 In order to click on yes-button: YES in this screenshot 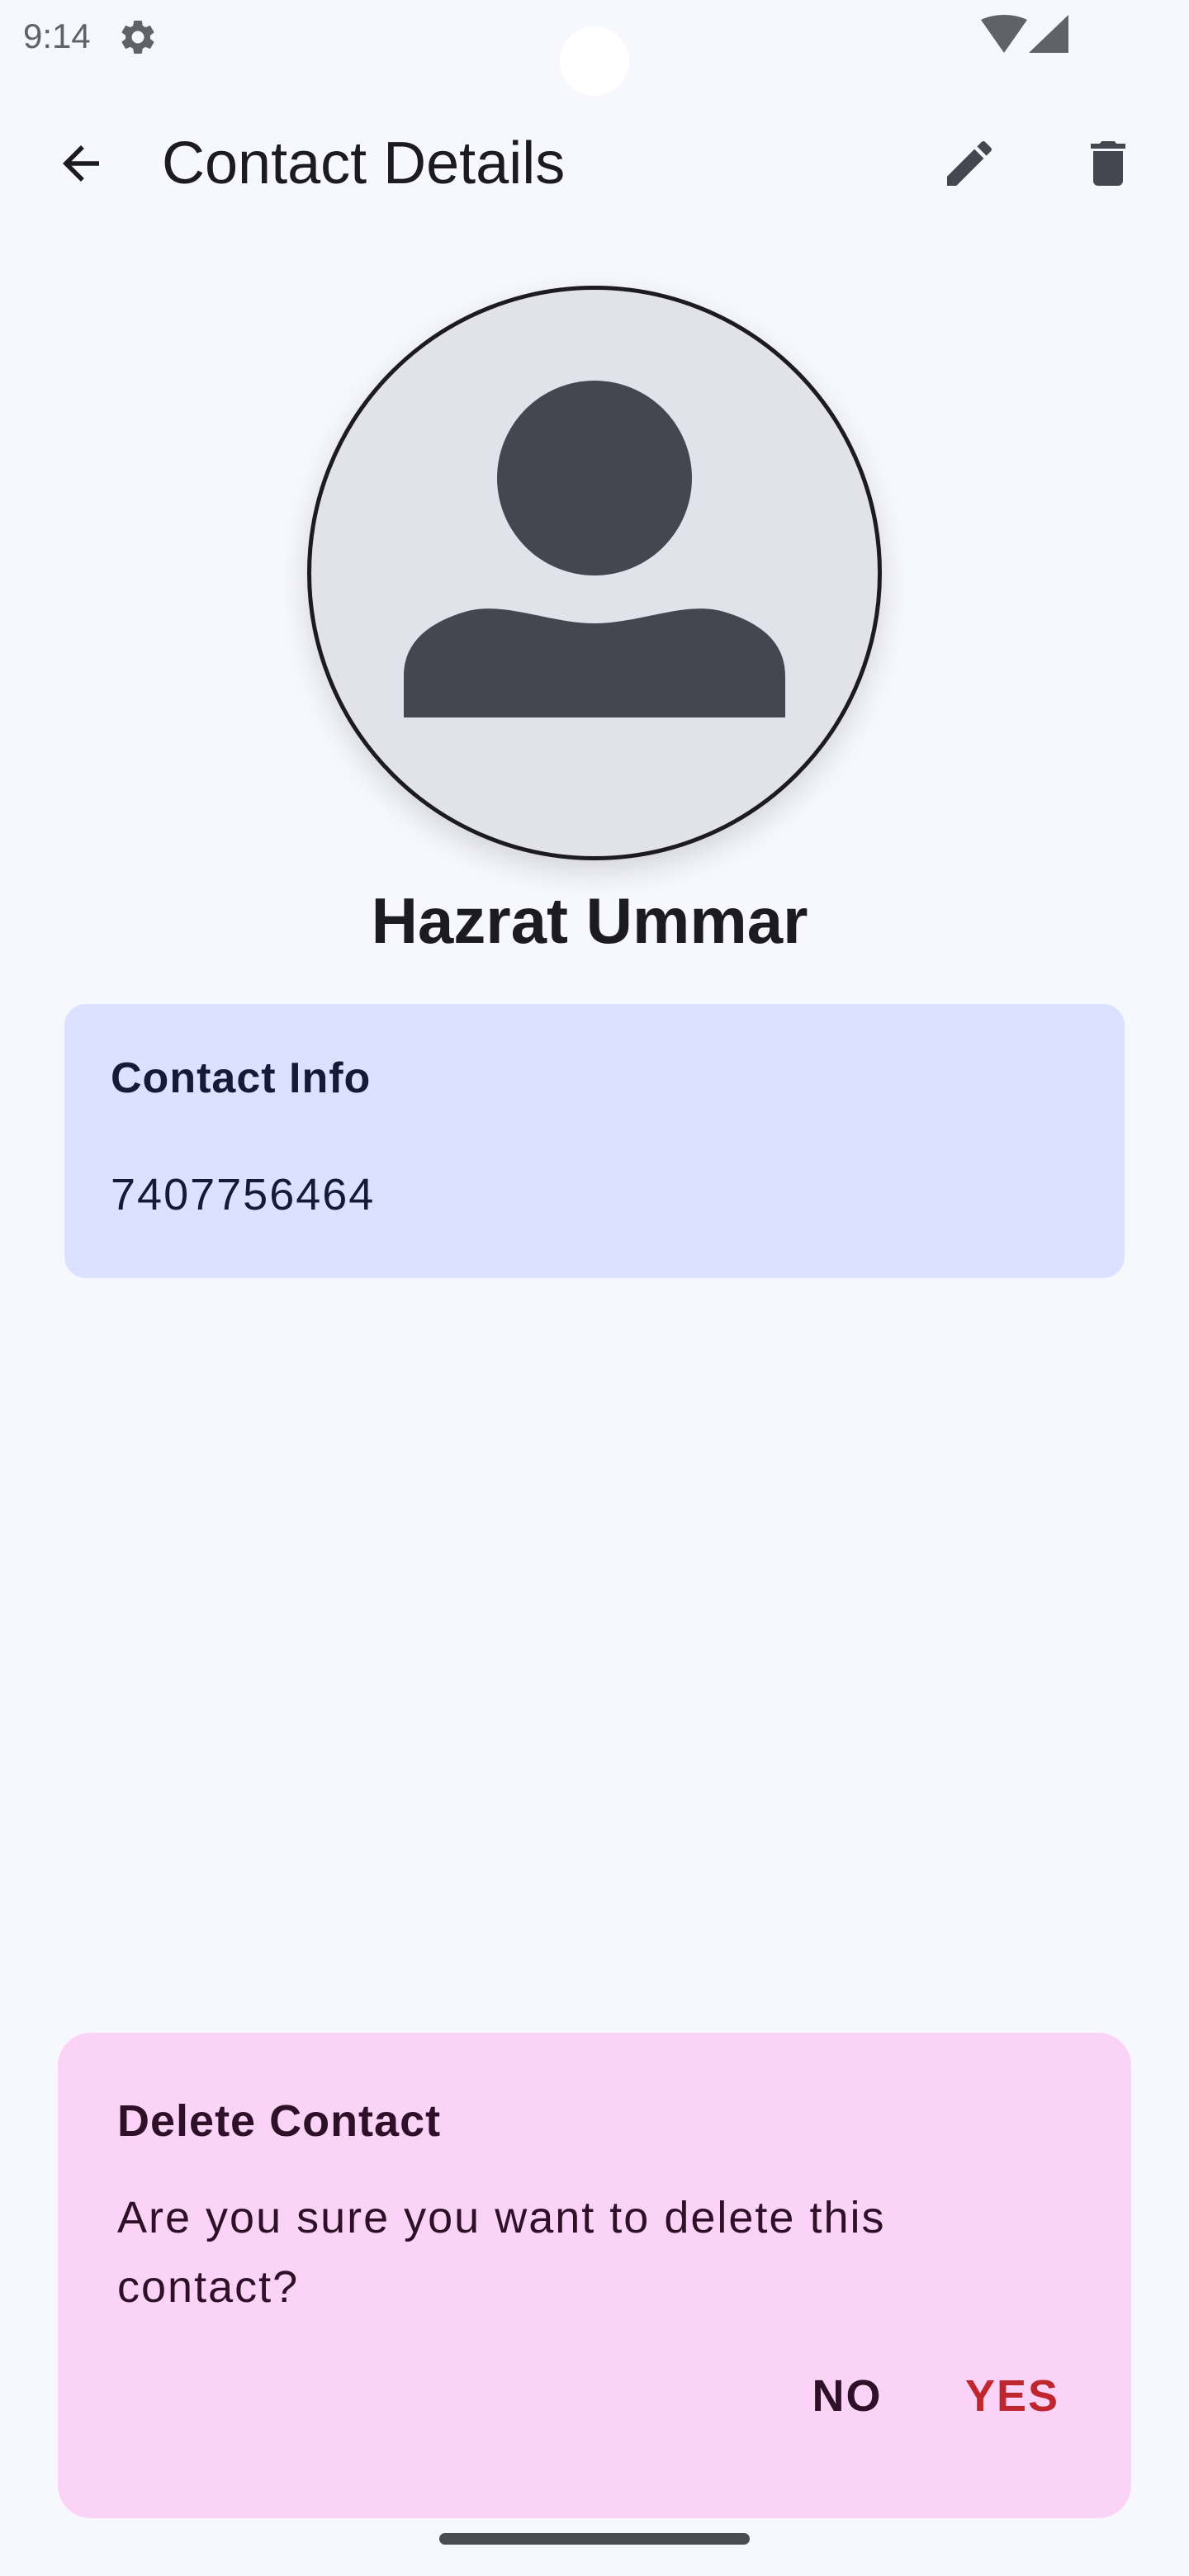, I will do `click(1012, 2396)`.